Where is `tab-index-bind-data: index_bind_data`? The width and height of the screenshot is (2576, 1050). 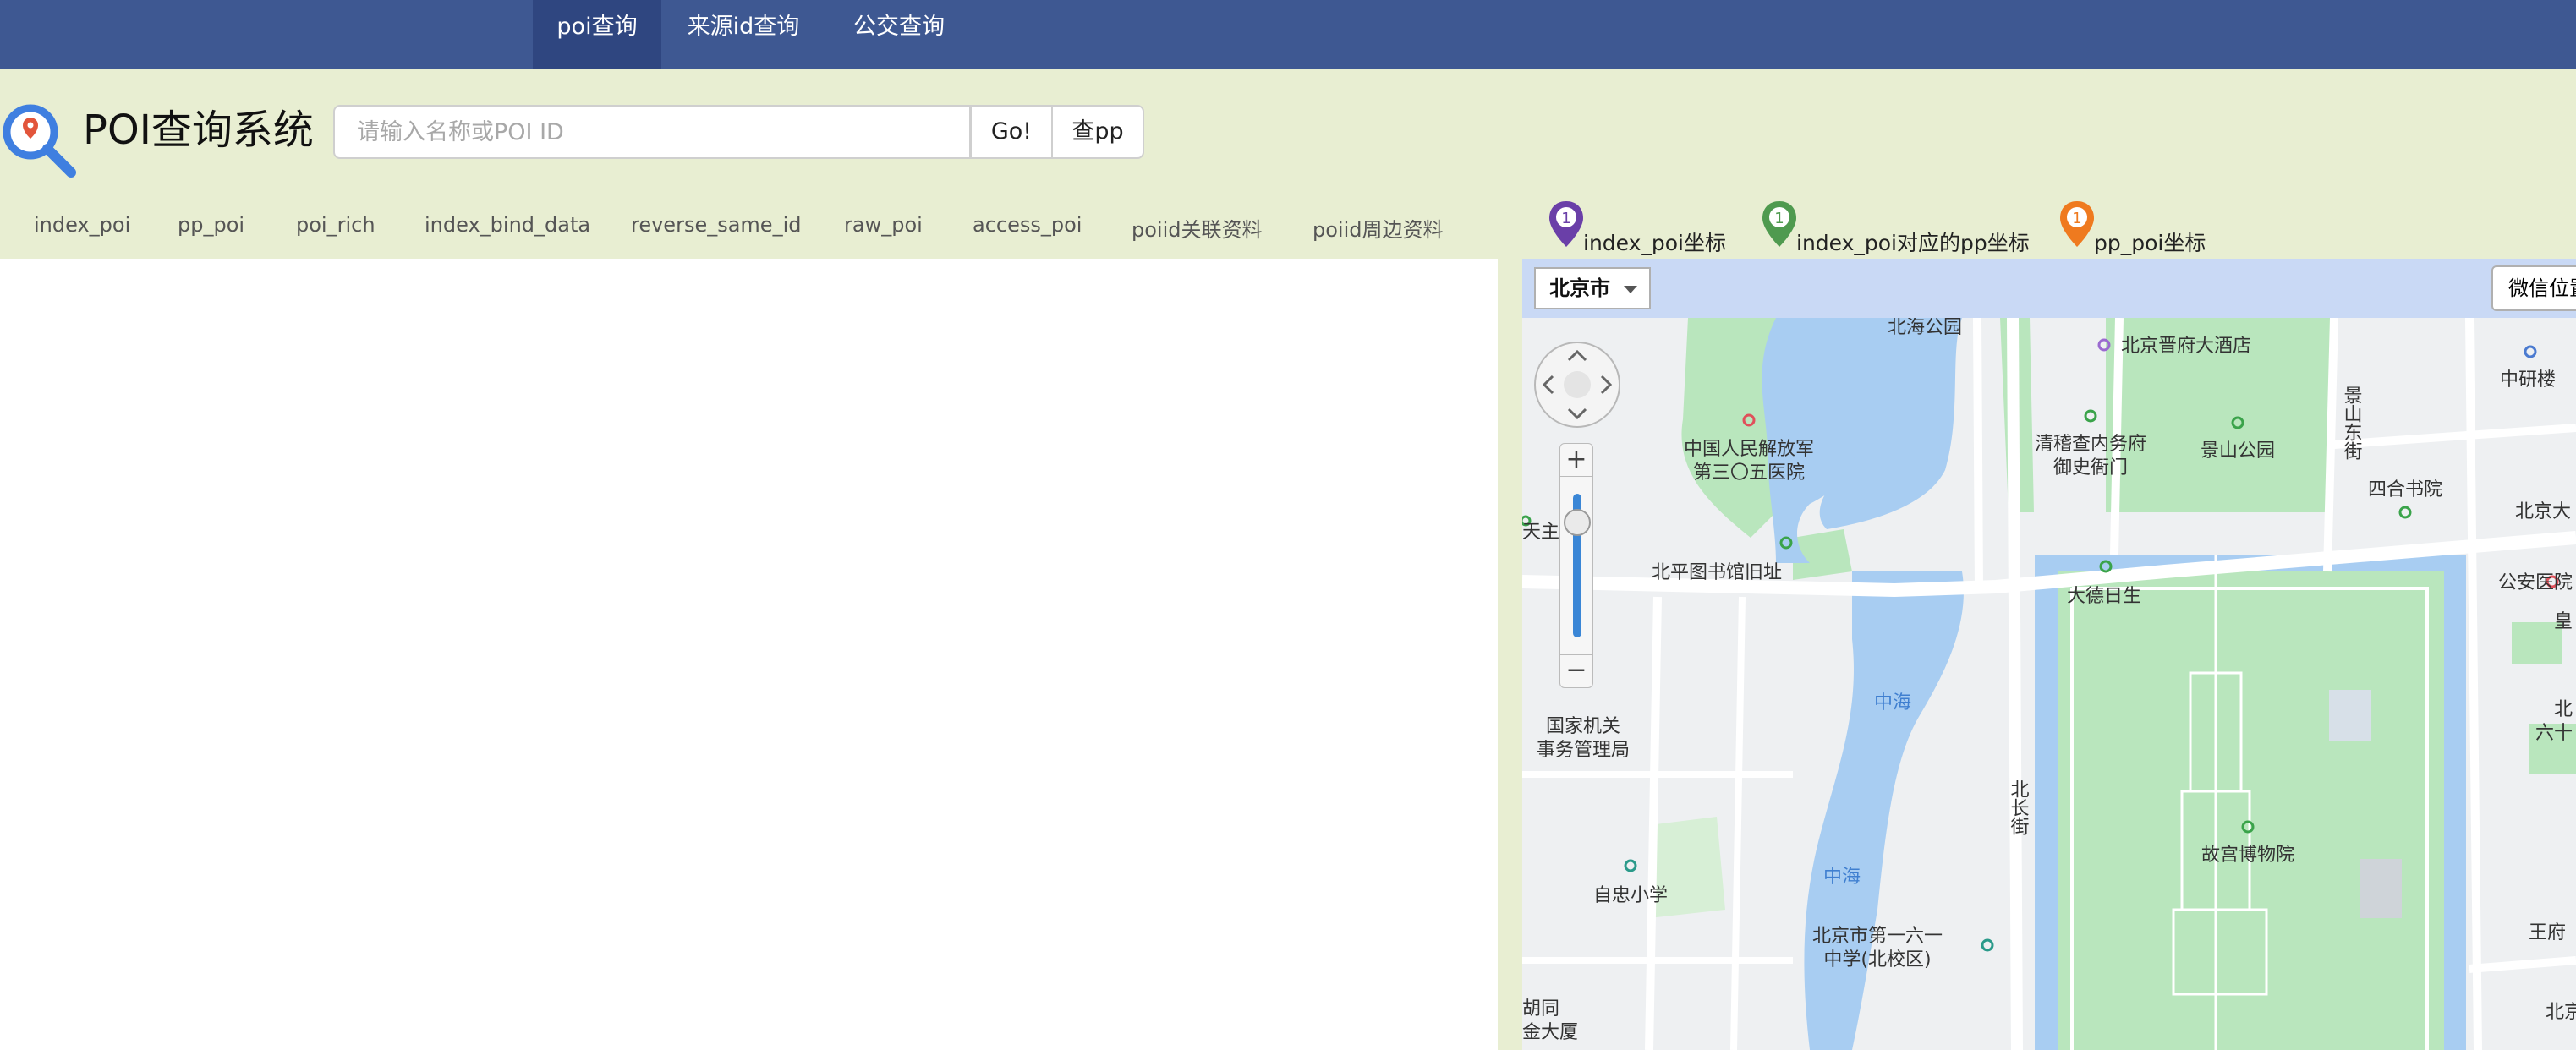 tab-index-bind-data: index_bind_data is located at coordinates (507, 225).